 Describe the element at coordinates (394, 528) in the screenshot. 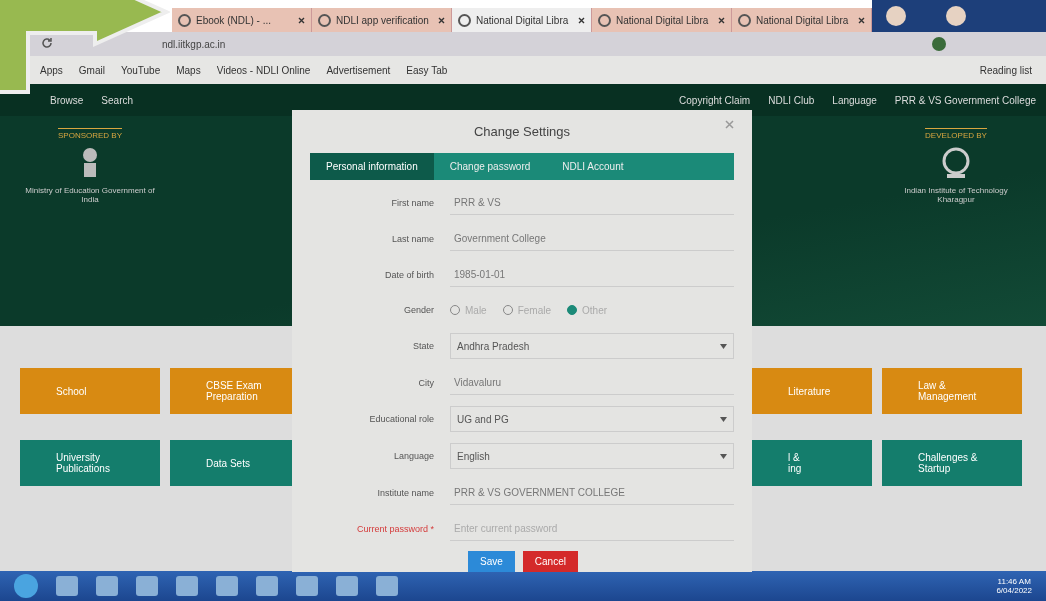

I see `field-label: Current password *` at that location.